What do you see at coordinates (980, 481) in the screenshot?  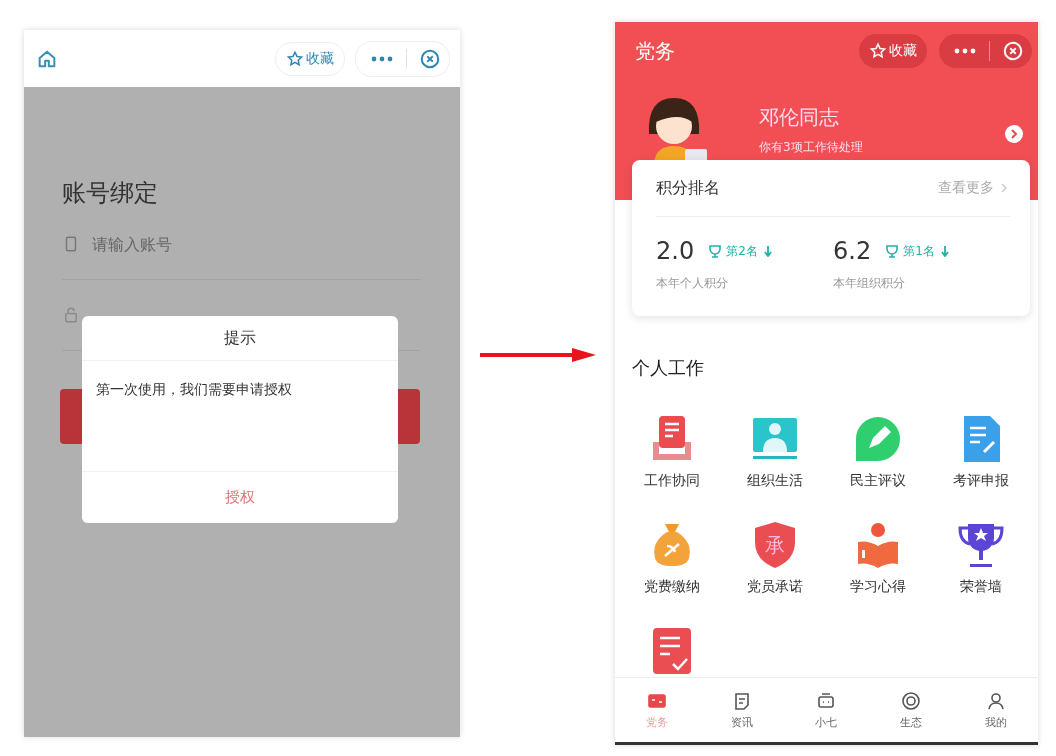 I see `app-label: 考评申报` at bounding box center [980, 481].